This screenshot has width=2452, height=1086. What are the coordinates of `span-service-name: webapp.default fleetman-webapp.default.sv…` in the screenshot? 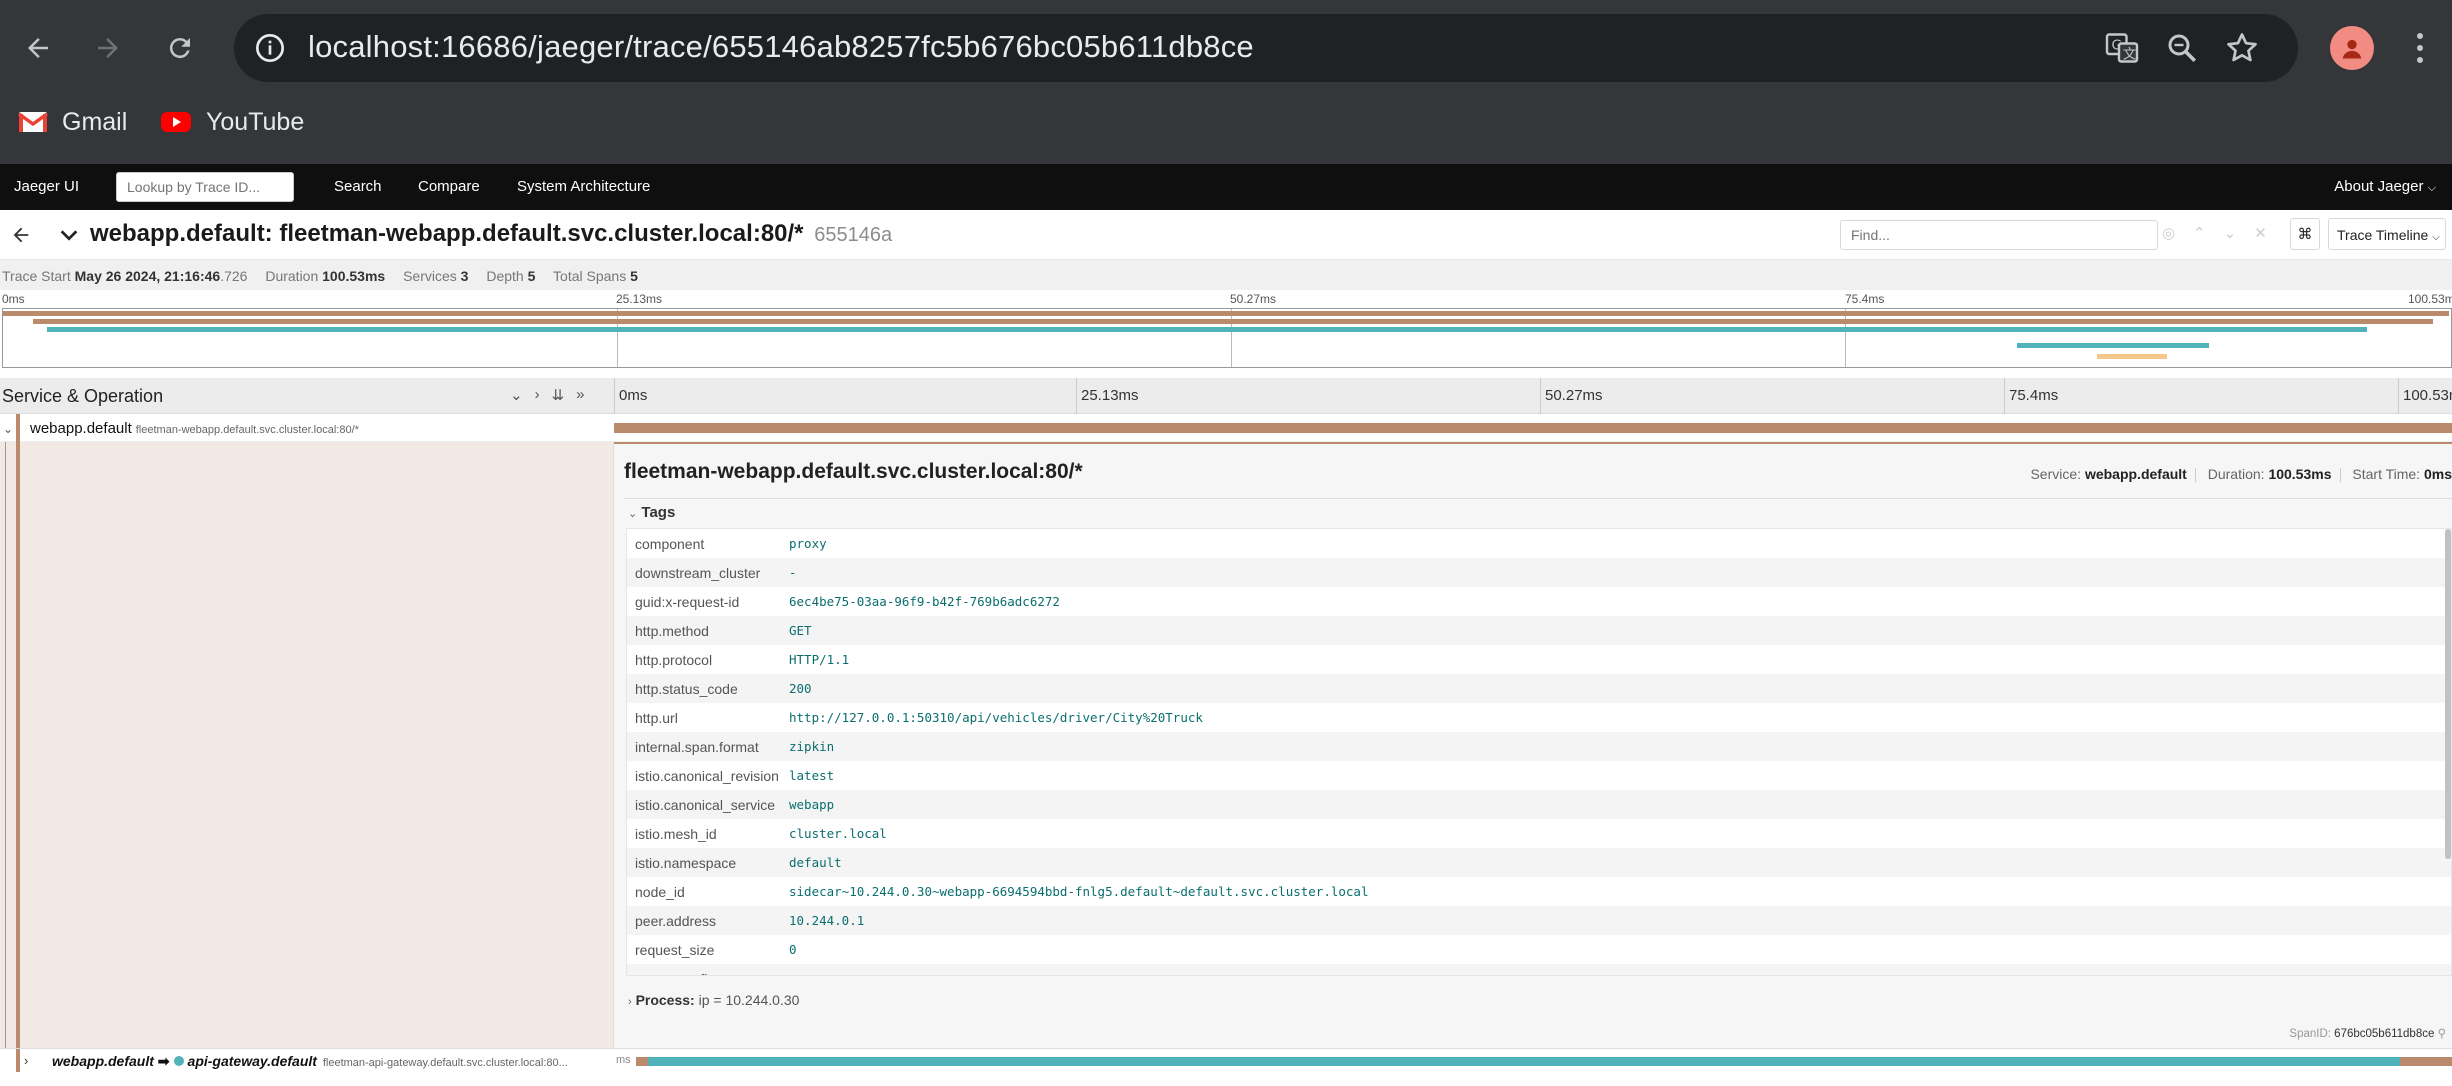 It's located at (194, 428).